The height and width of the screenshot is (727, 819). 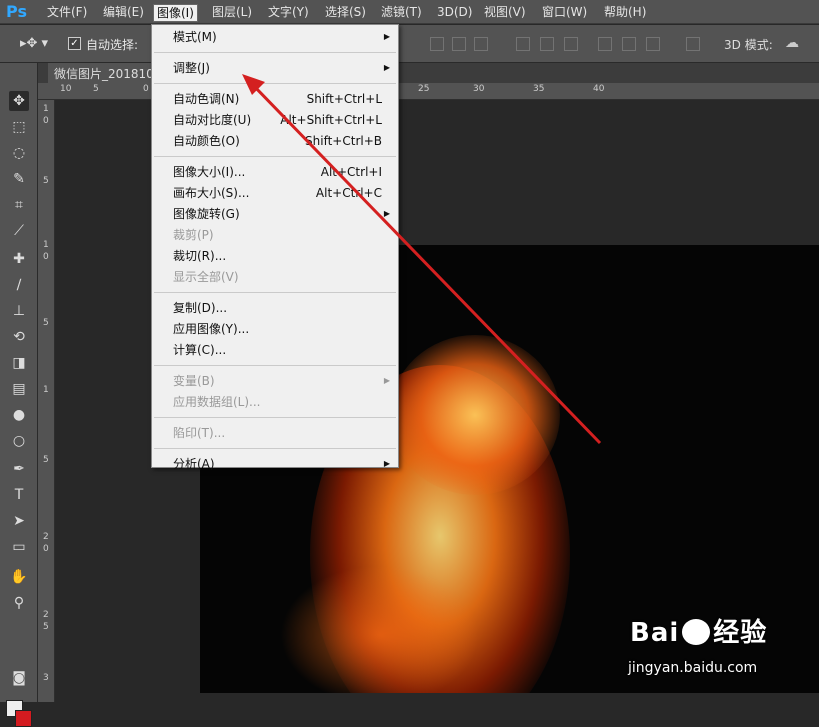 I want to click on menu-item-shortcut: Alt+Ctrl+I, so click(x=351, y=172).